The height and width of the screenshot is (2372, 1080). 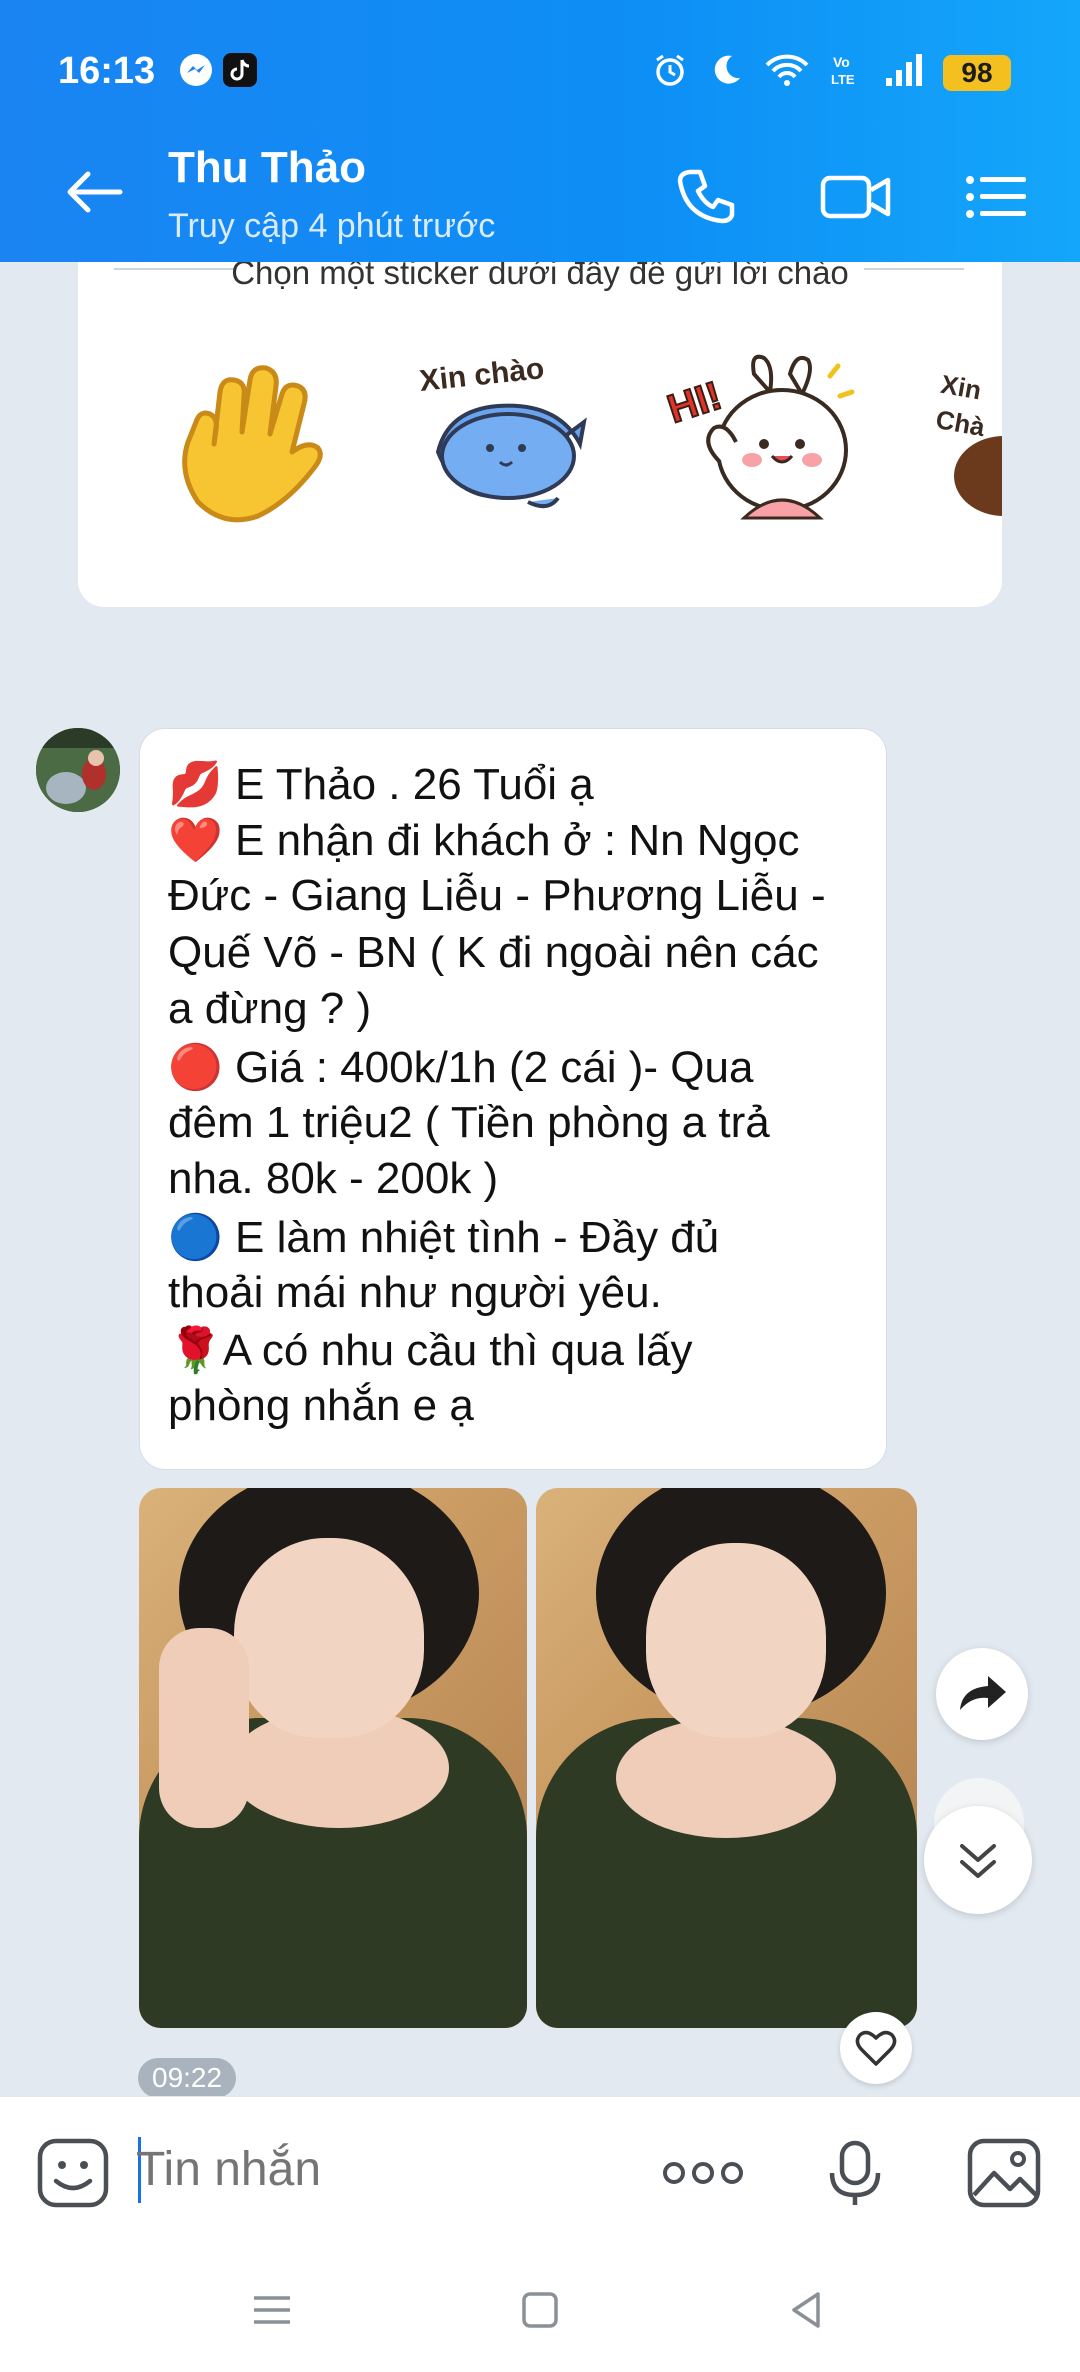 I want to click on svg-text: LTE, so click(x=843, y=79).